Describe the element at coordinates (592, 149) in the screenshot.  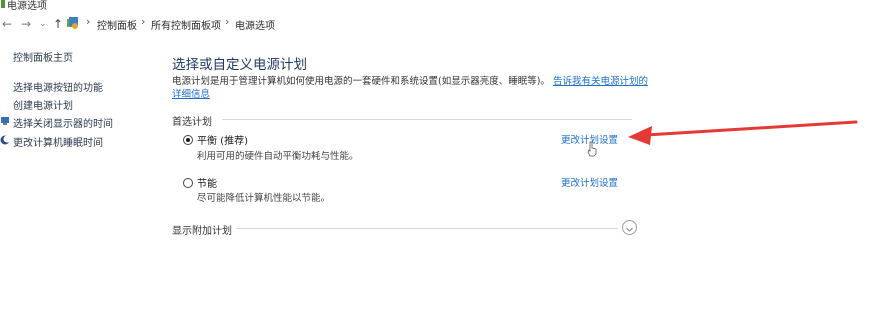
I see `hand-cursor-icon` at that location.